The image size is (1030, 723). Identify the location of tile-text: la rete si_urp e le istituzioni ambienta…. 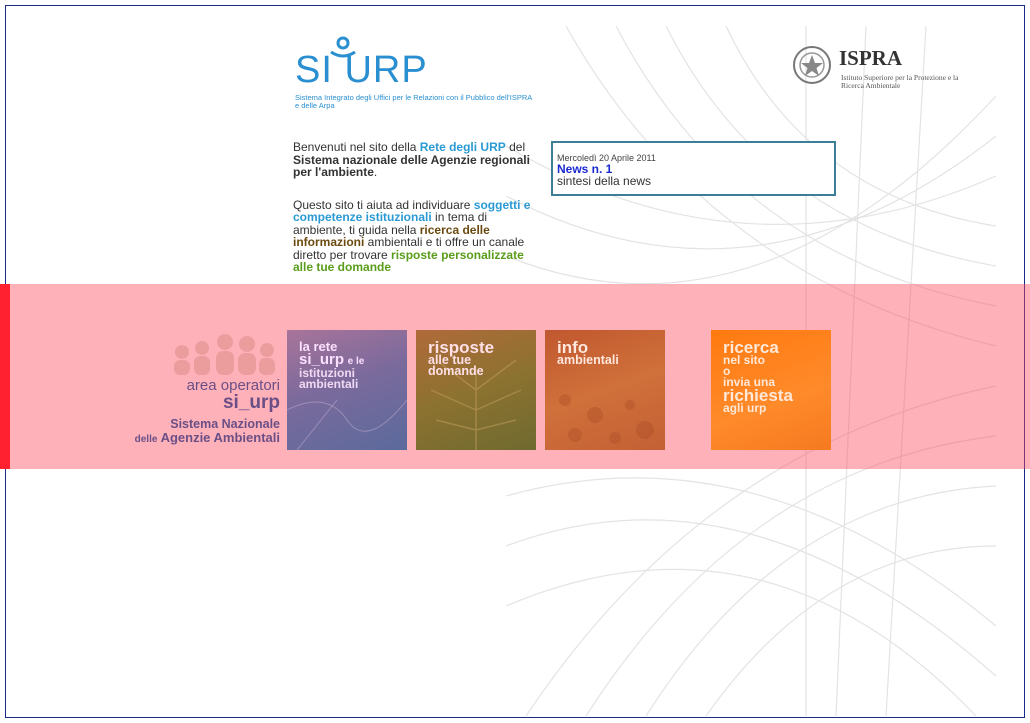
(347, 365).